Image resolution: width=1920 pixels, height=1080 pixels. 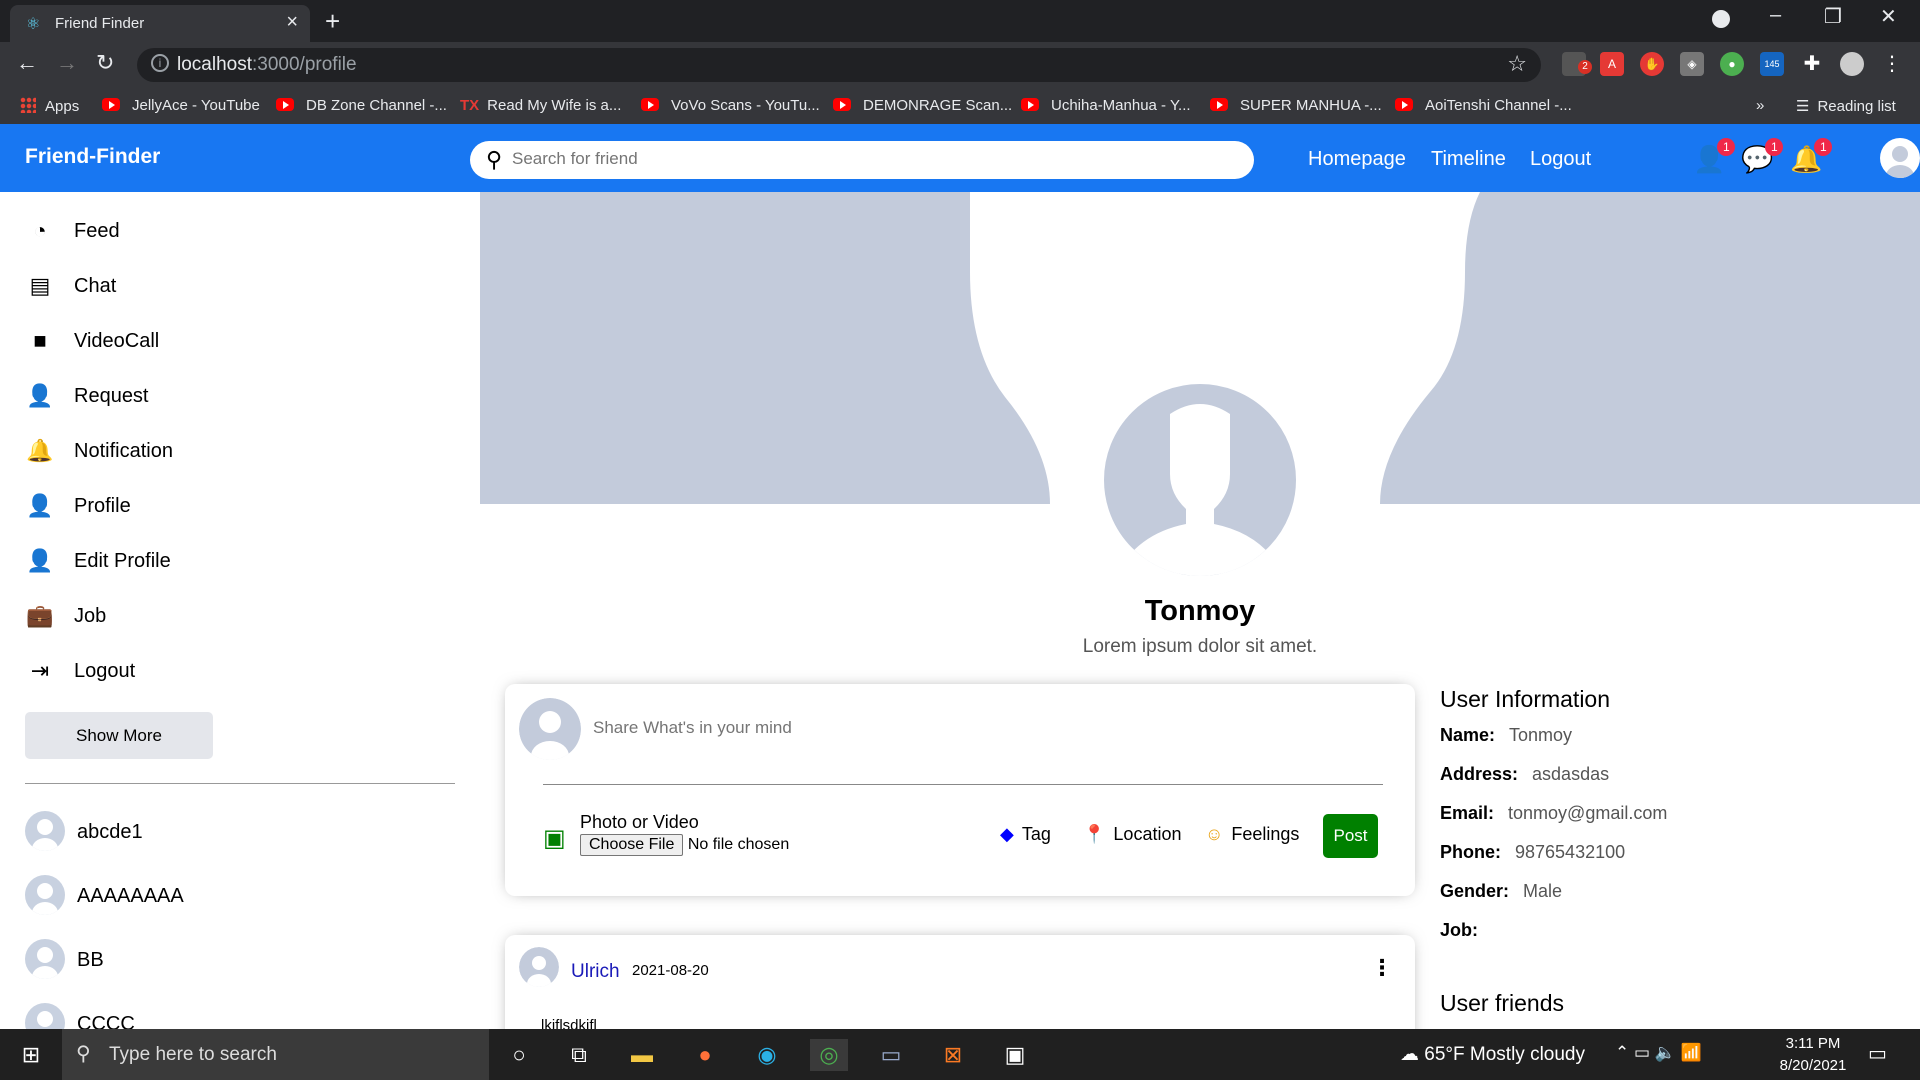 I want to click on post-options-icon: ⋮, so click(x=1382, y=968).